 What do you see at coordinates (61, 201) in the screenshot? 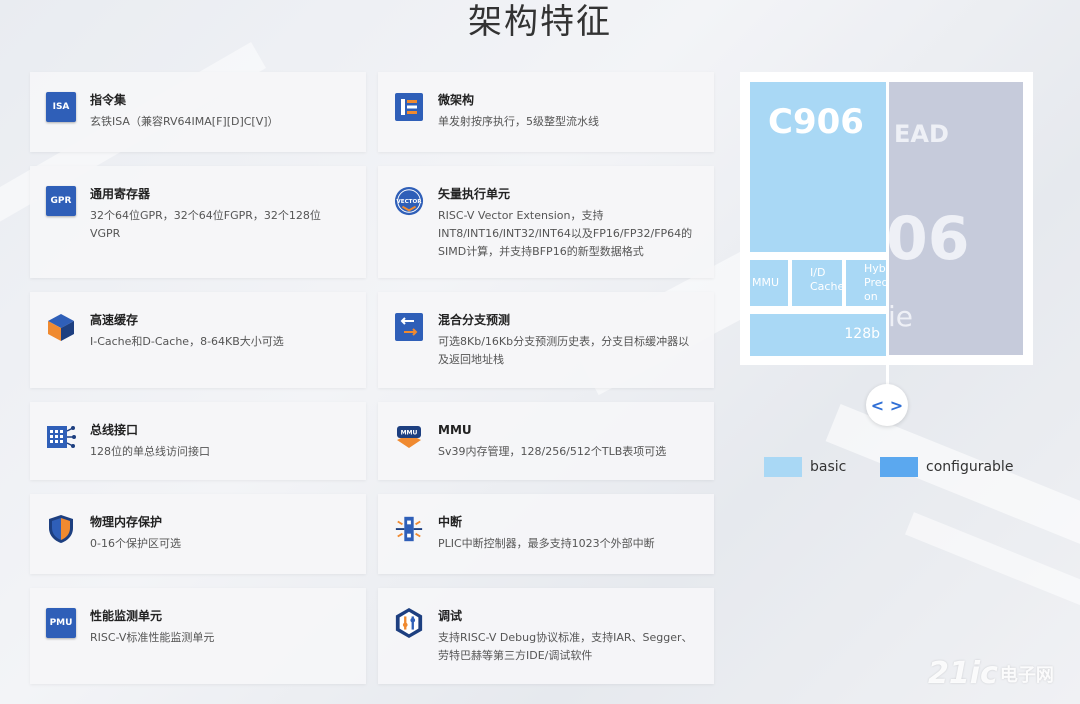
I see `gpr-icon: GPR` at bounding box center [61, 201].